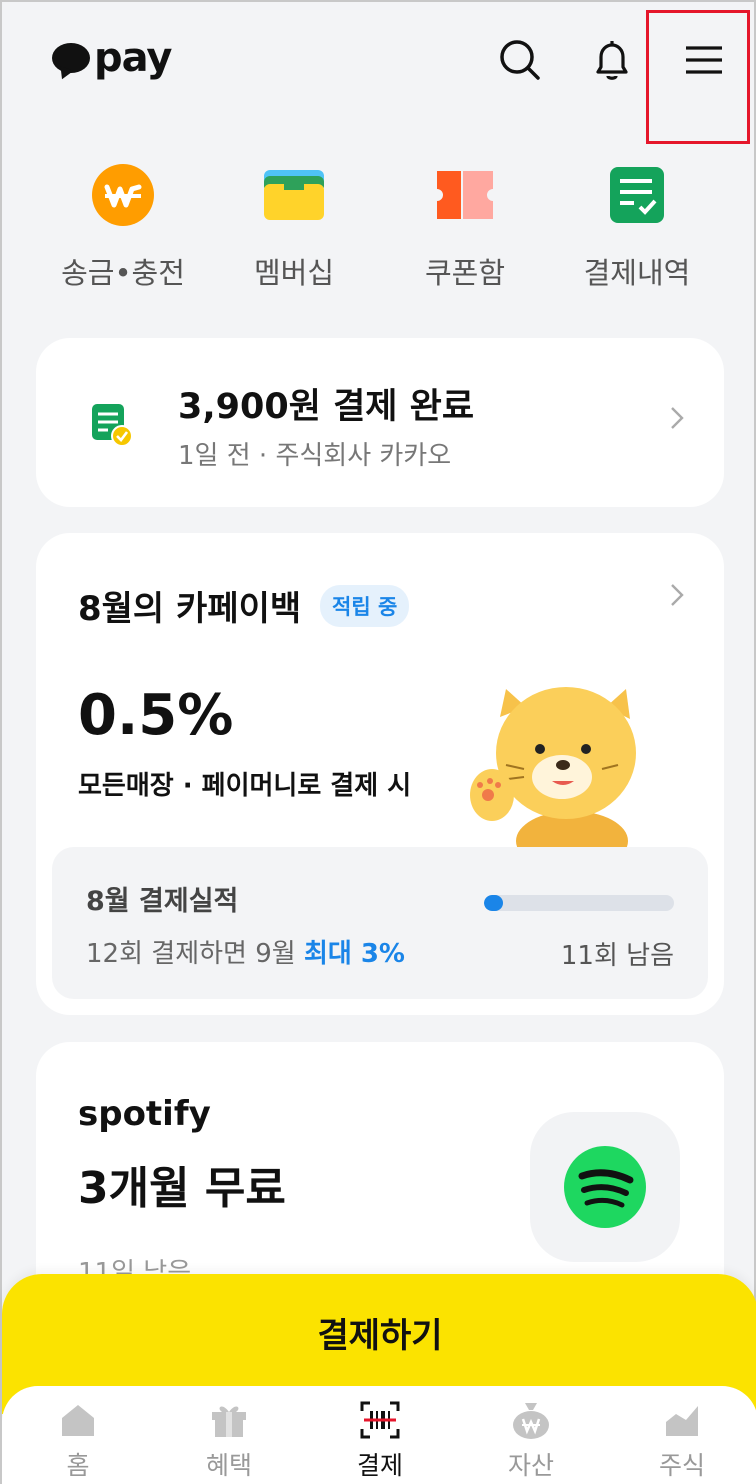 This screenshot has width=756, height=1484. I want to click on performance-progress-bar, so click(579, 903).